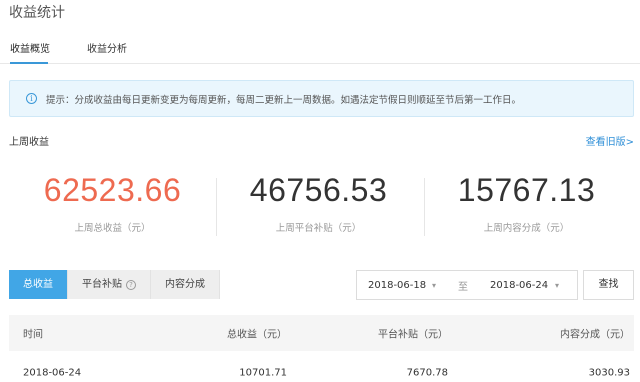 The image size is (640, 382). Describe the element at coordinates (52, 373) in the screenshot. I see `table-cell: 2018-06-24` at that location.